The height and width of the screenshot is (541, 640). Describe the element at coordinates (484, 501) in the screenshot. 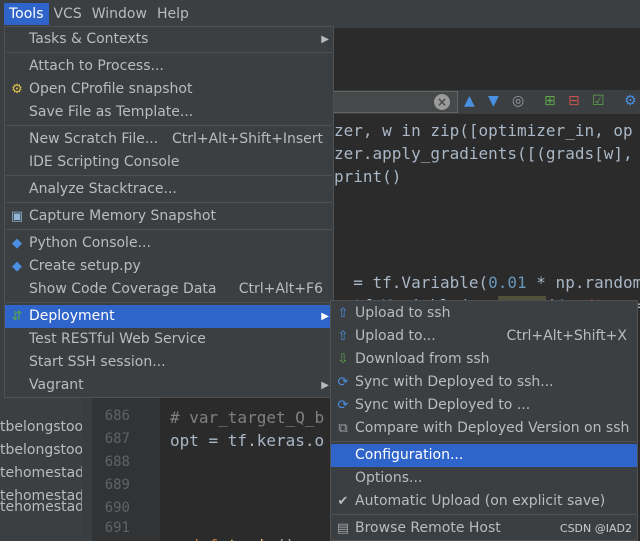

I see `menu-item-automatic-upload: ✔ Automatic Upload (on explicit save)` at that location.